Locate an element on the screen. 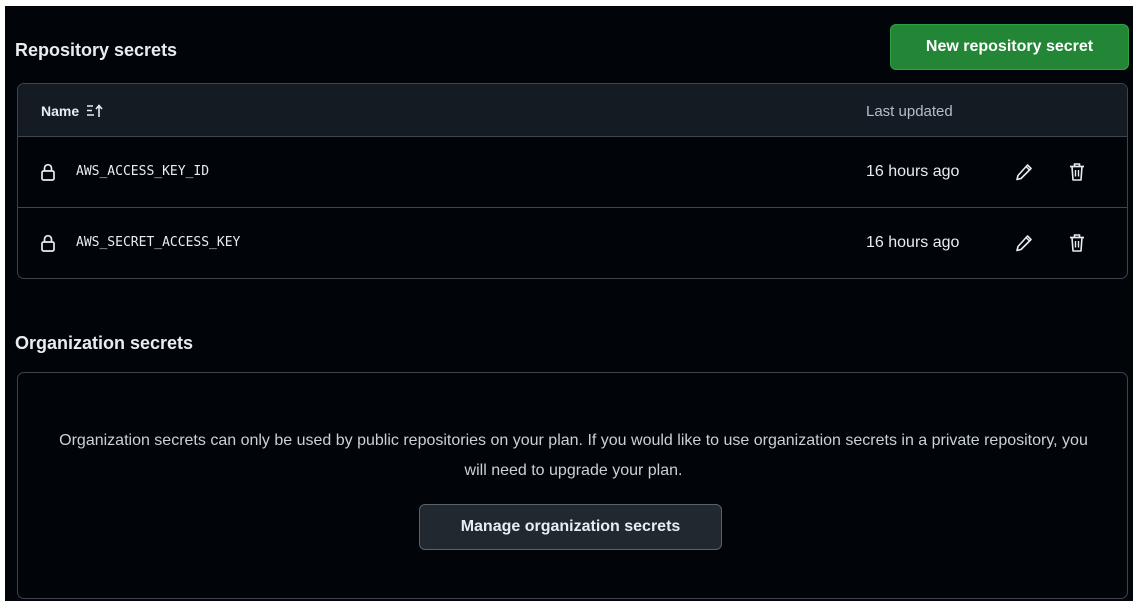 Image resolution: width=1139 pixels, height=601 pixels. sort-ascending-icon is located at coordinates (95, 110).